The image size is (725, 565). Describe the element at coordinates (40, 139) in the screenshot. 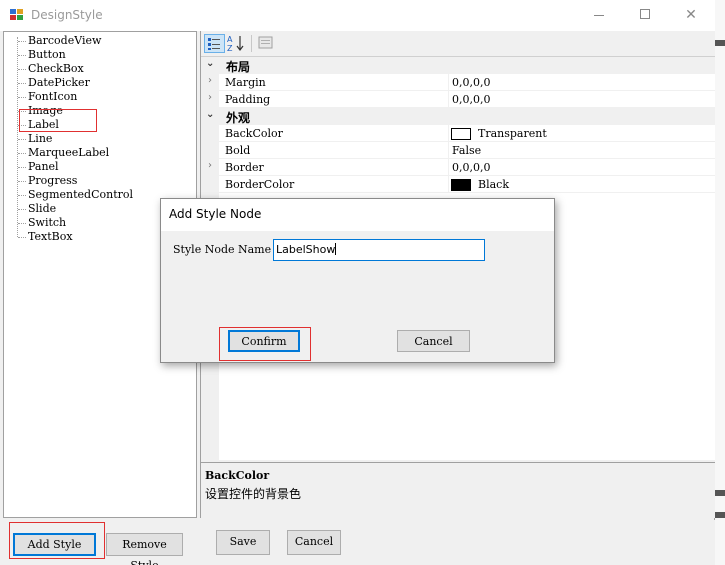

I see `tree-item-line: Line` at that location.